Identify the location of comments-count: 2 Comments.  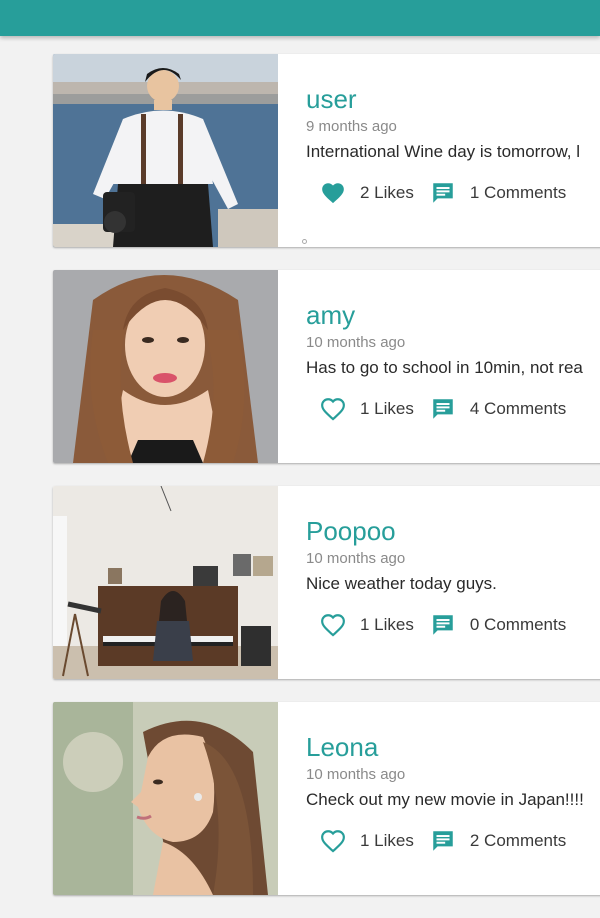
(518, 840).